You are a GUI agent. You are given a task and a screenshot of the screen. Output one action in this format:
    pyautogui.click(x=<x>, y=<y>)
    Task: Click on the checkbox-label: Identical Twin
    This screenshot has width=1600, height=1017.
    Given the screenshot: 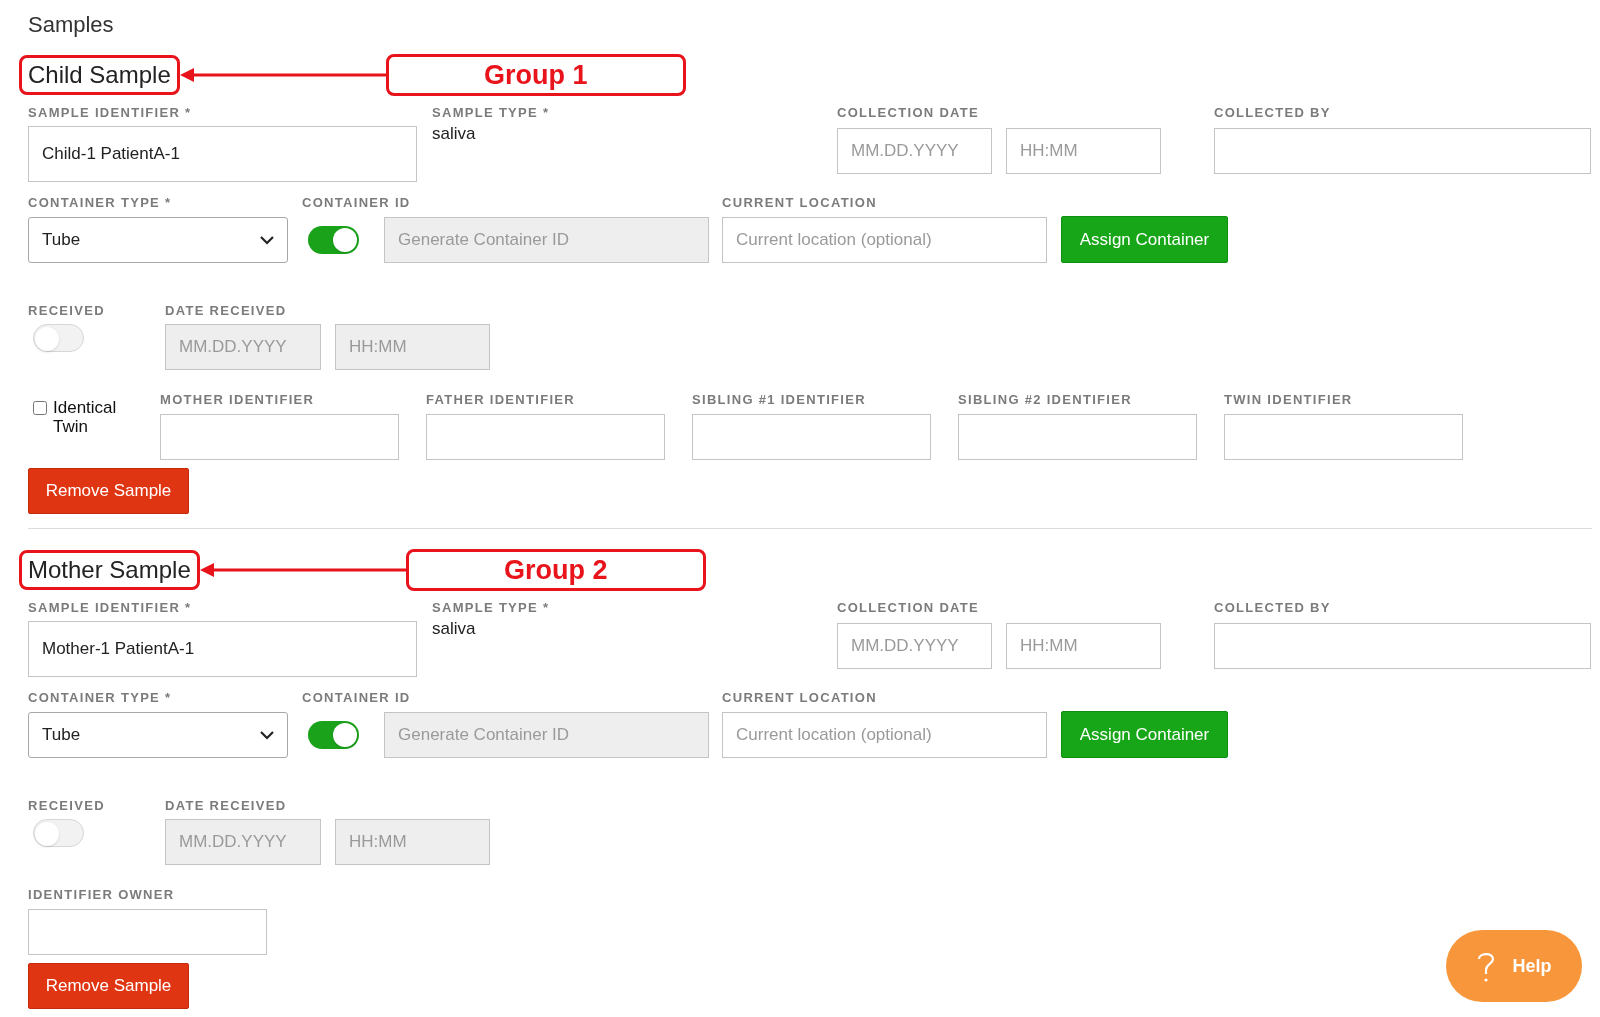 What is the action you would take?
    pyautogui.click(x=85, y=417)
    